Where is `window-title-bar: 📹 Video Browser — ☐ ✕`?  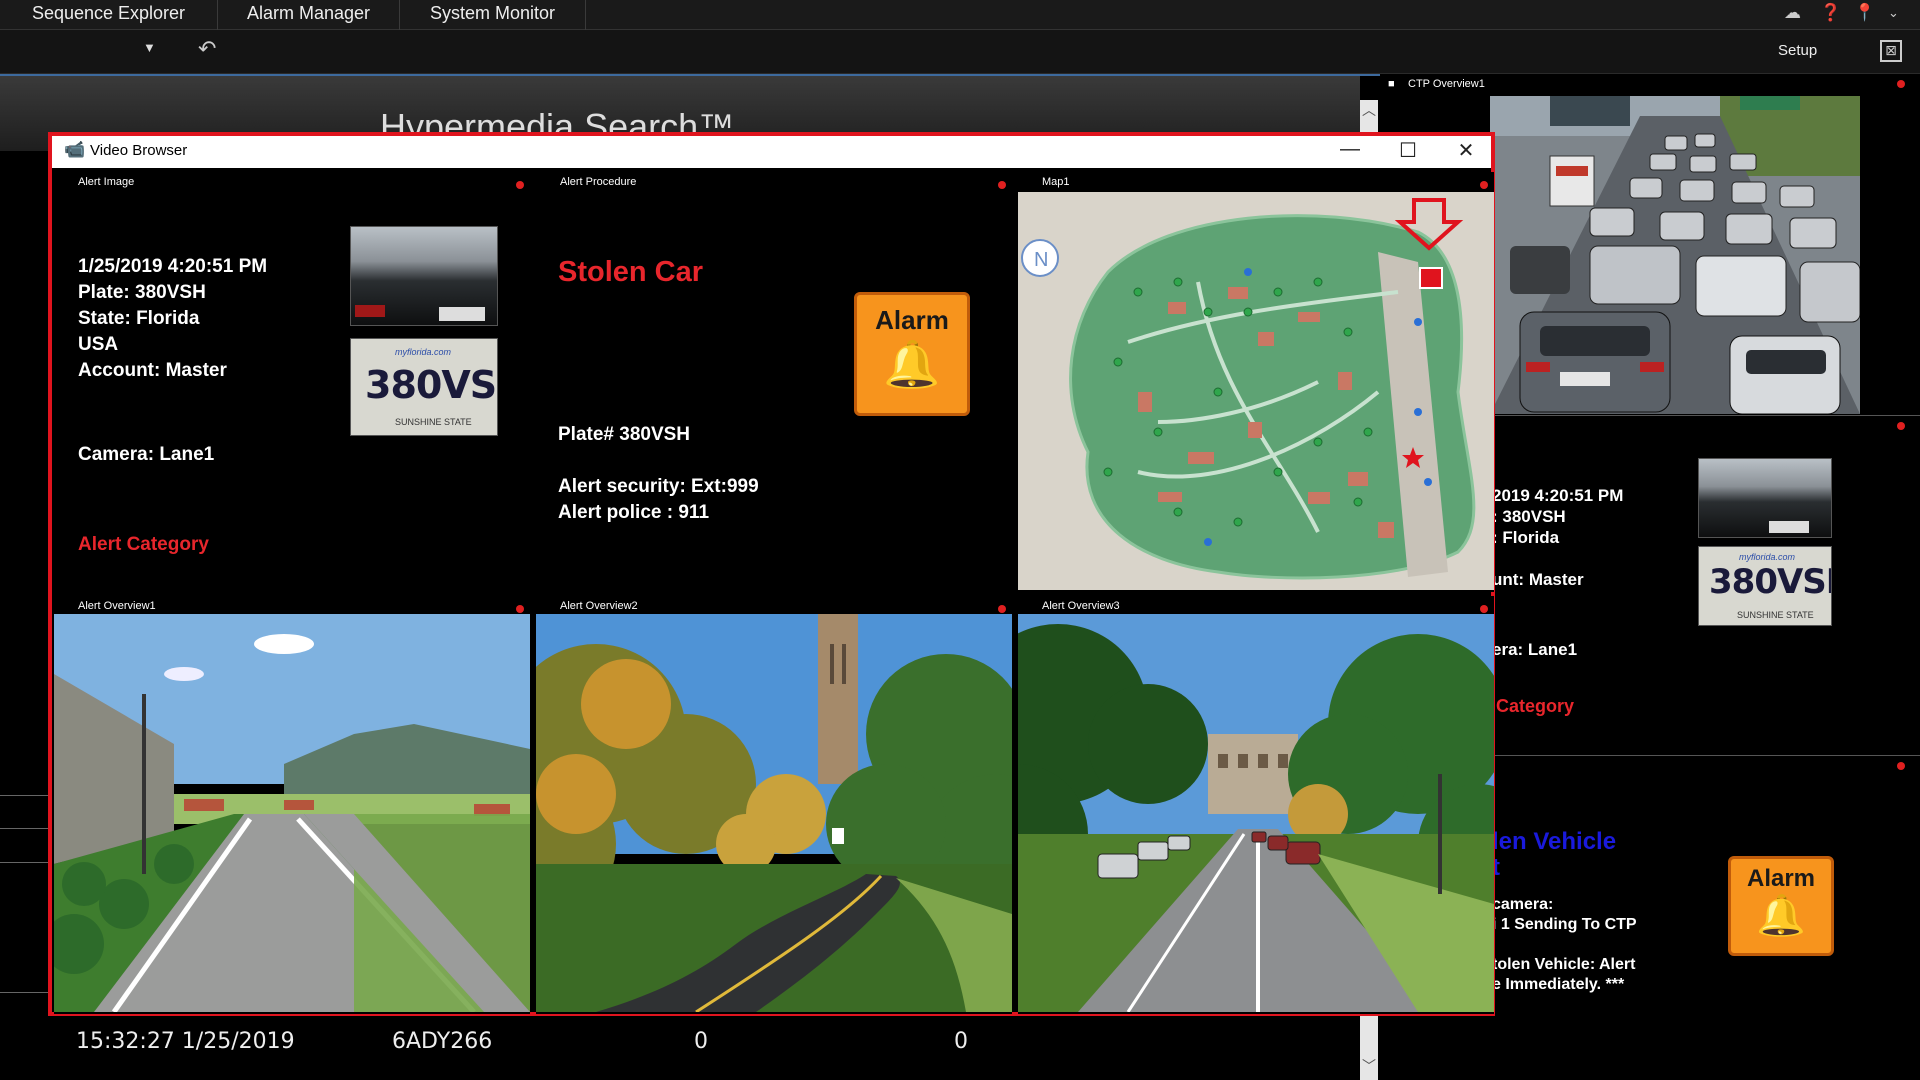 window-title-bar: 📹 Video Browser — ☐ ✕ is located at coordinates (771, 152).